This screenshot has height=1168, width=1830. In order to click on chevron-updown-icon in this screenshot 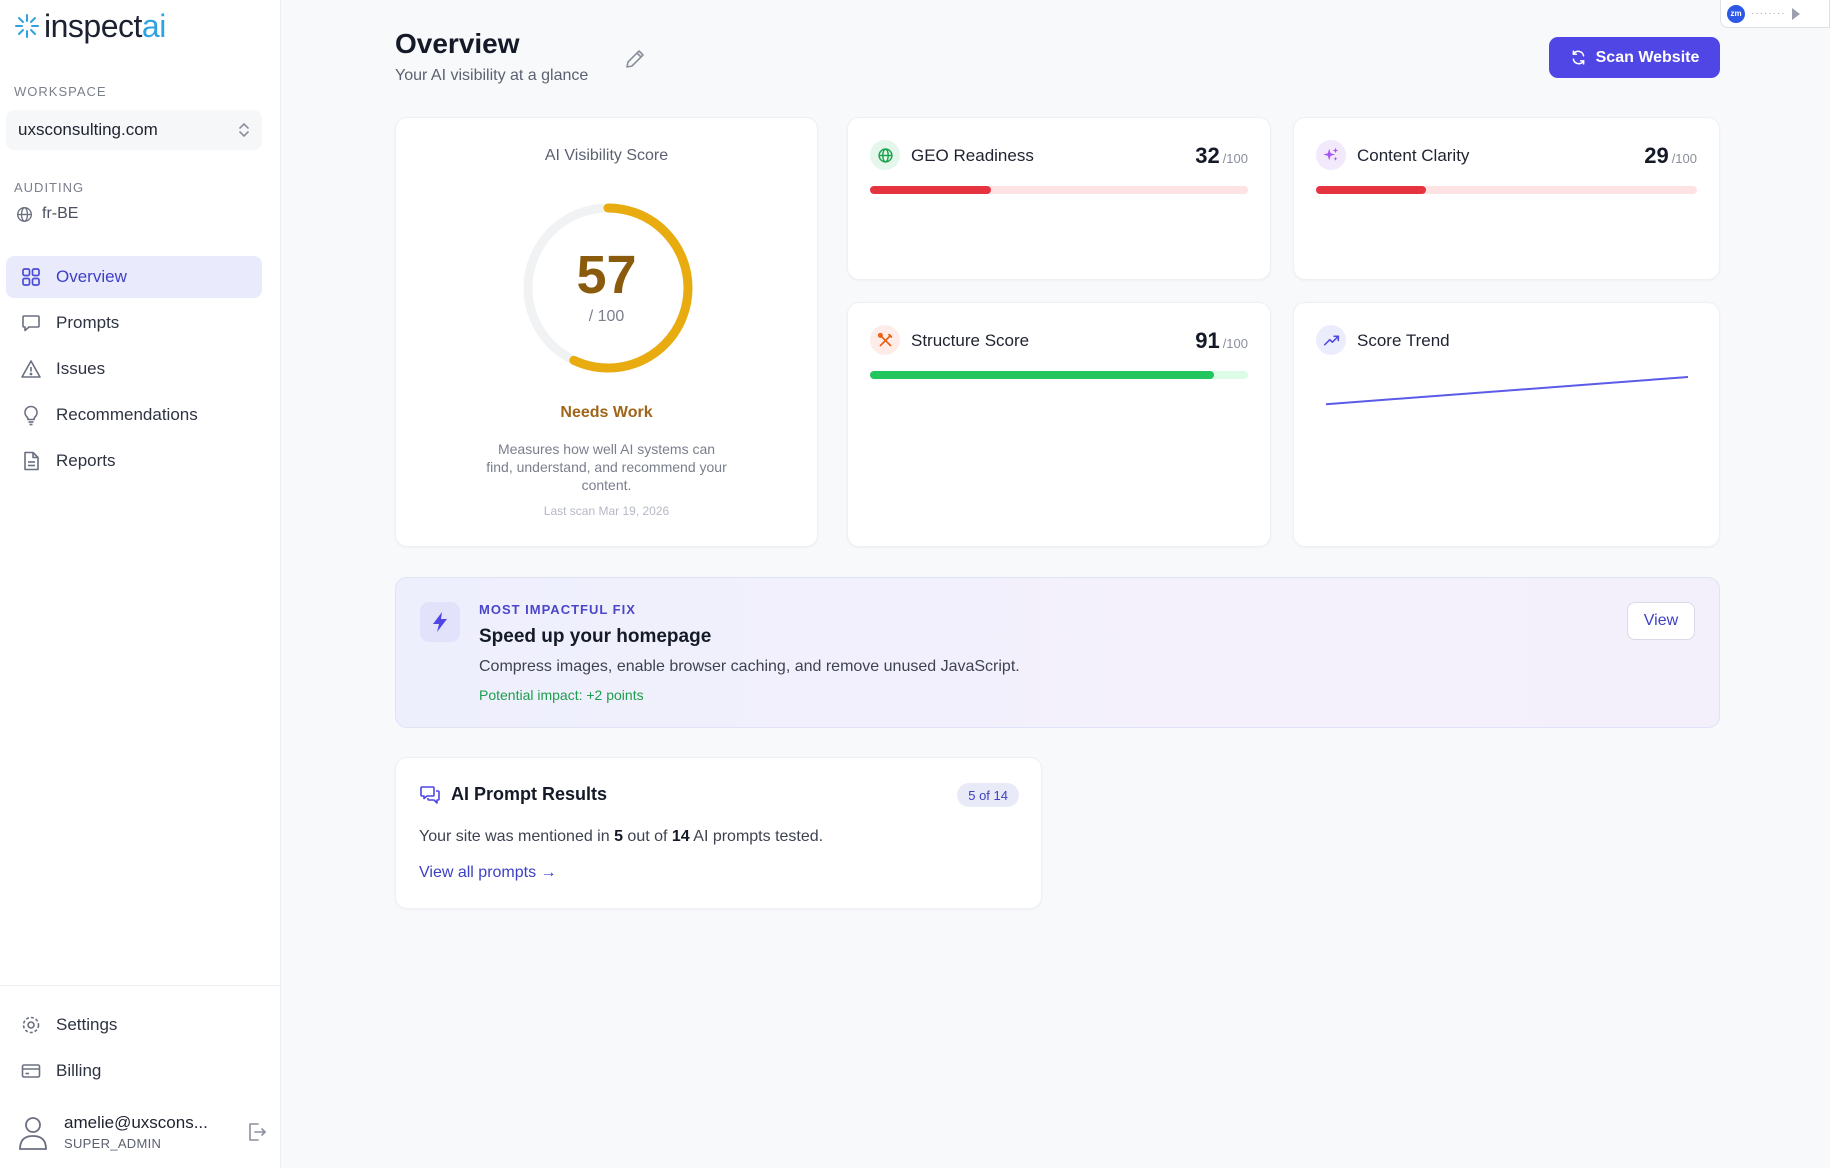, I will do `click(244, 130)`.